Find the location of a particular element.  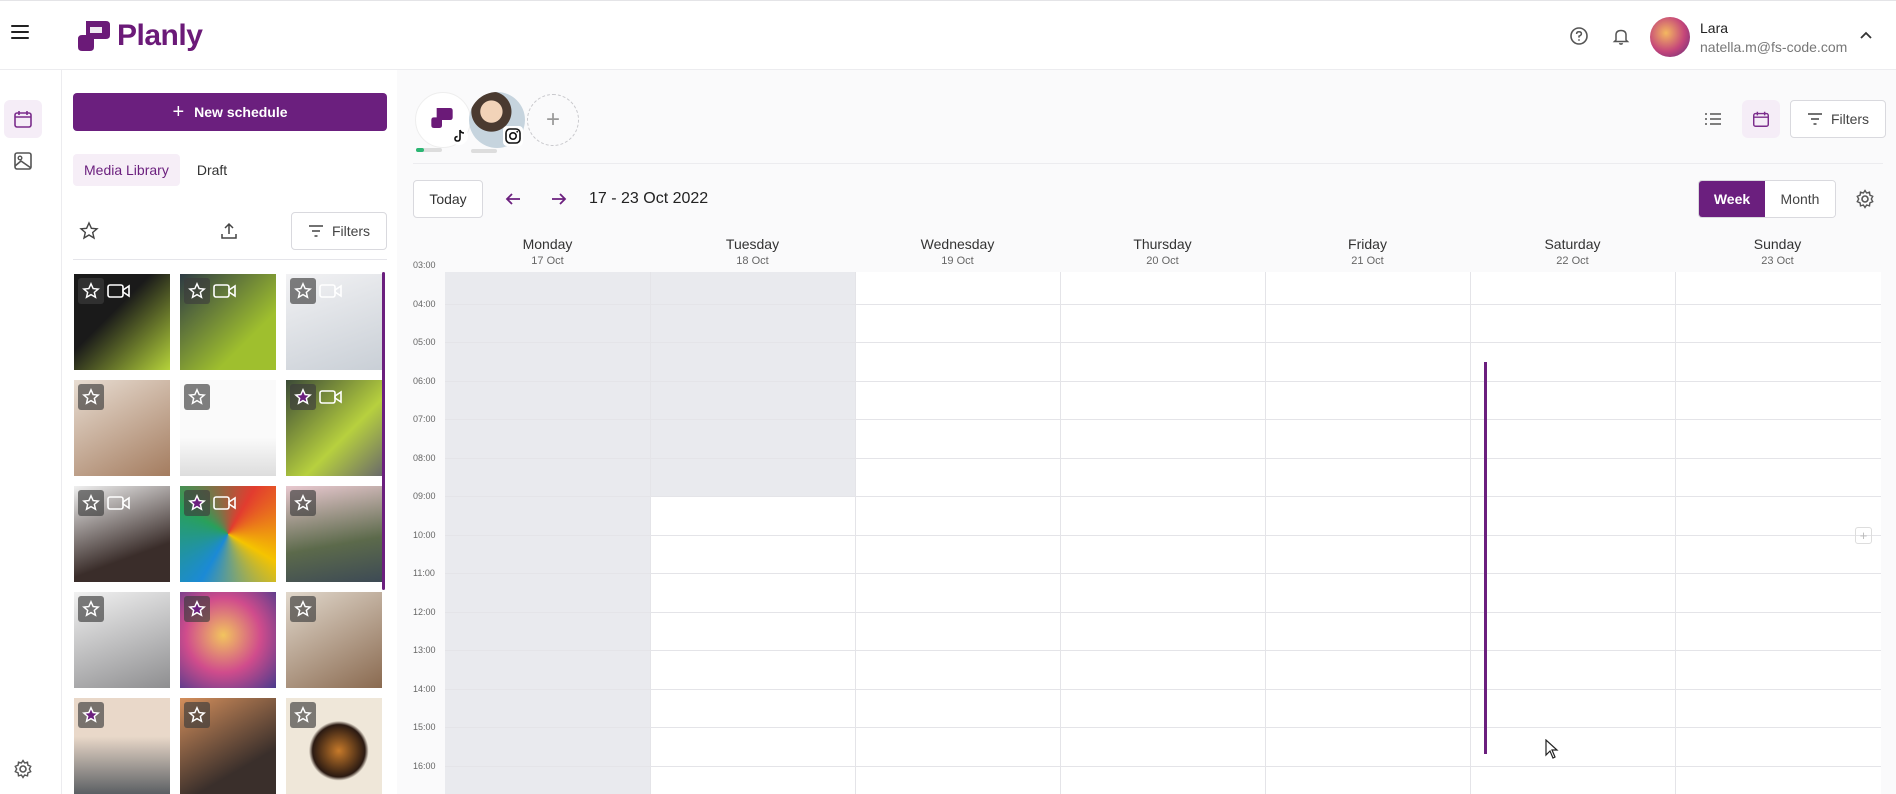

time-label: 03:00 is located at coordinates (424, 265).